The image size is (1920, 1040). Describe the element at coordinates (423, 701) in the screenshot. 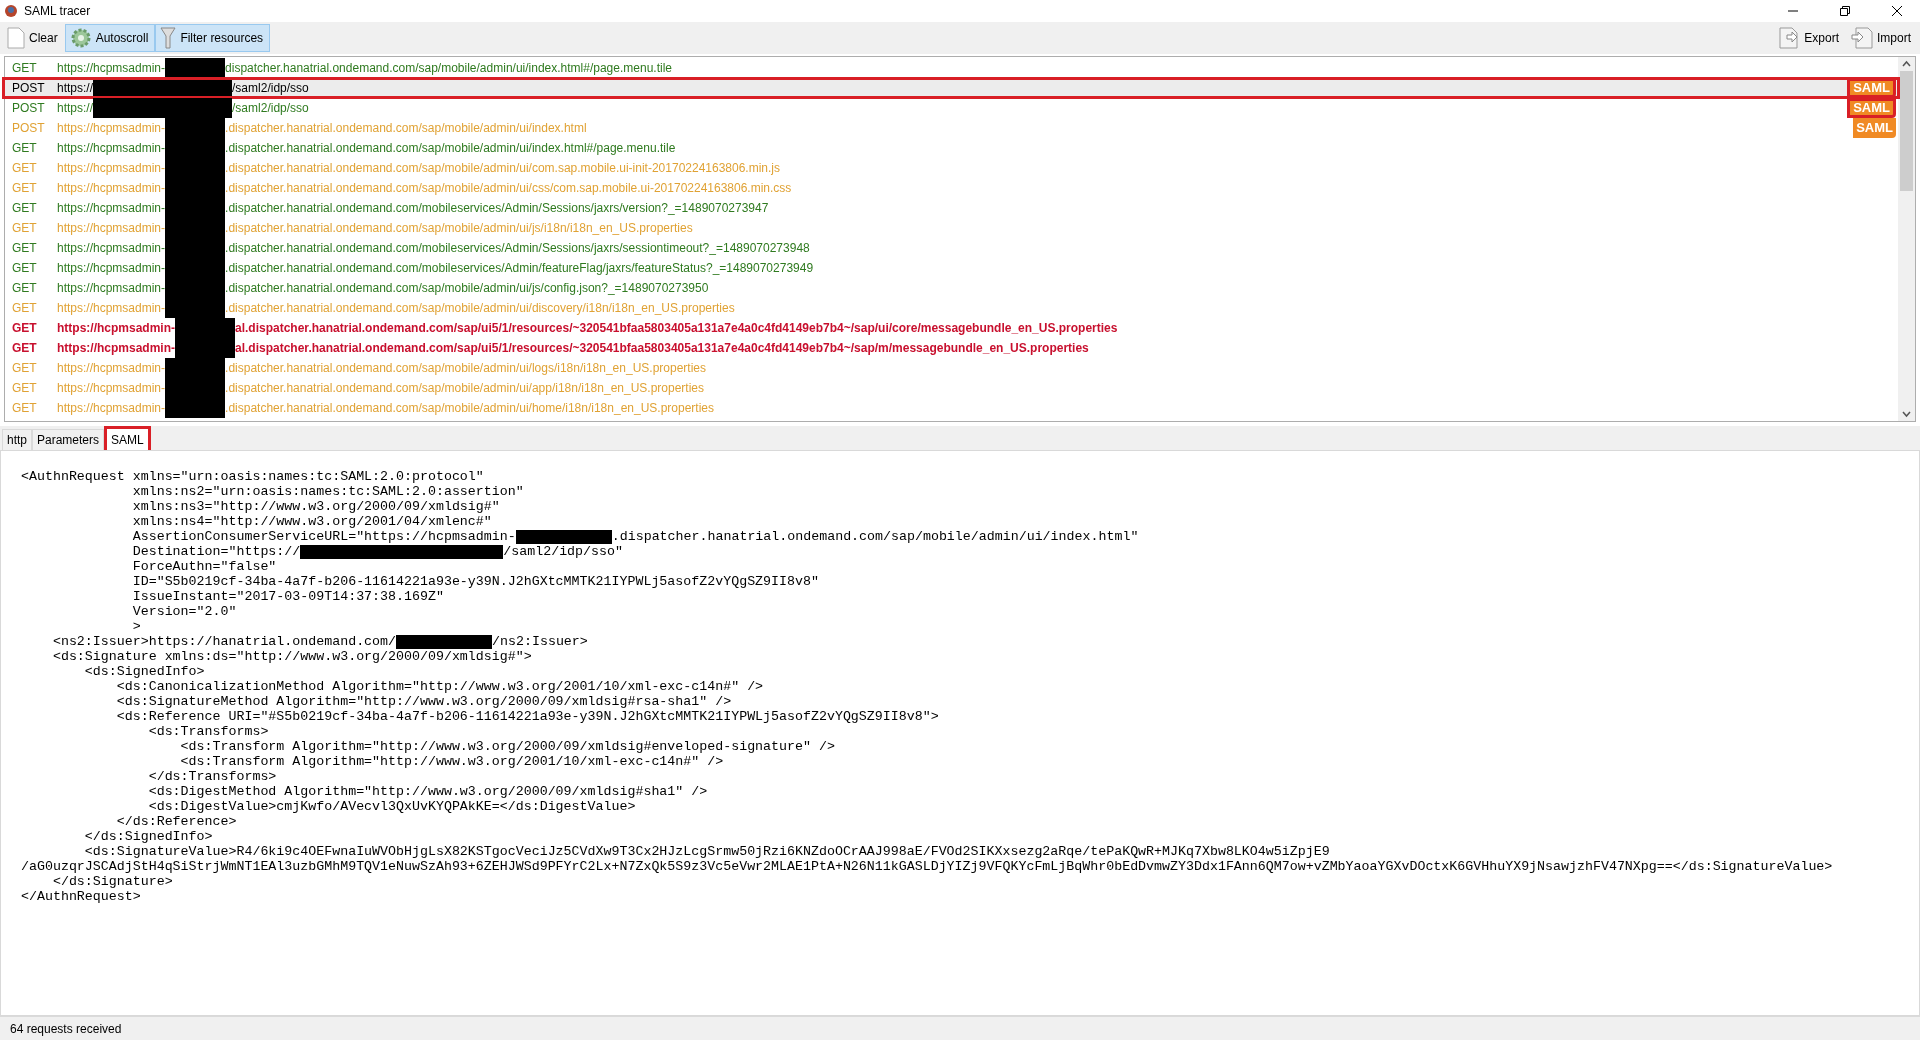

I see `xml-line: <ds:SignatureMethod Algorithm="http://www.w3.org/2000/09/xmldsig#rsa-sha1" />` at that location.